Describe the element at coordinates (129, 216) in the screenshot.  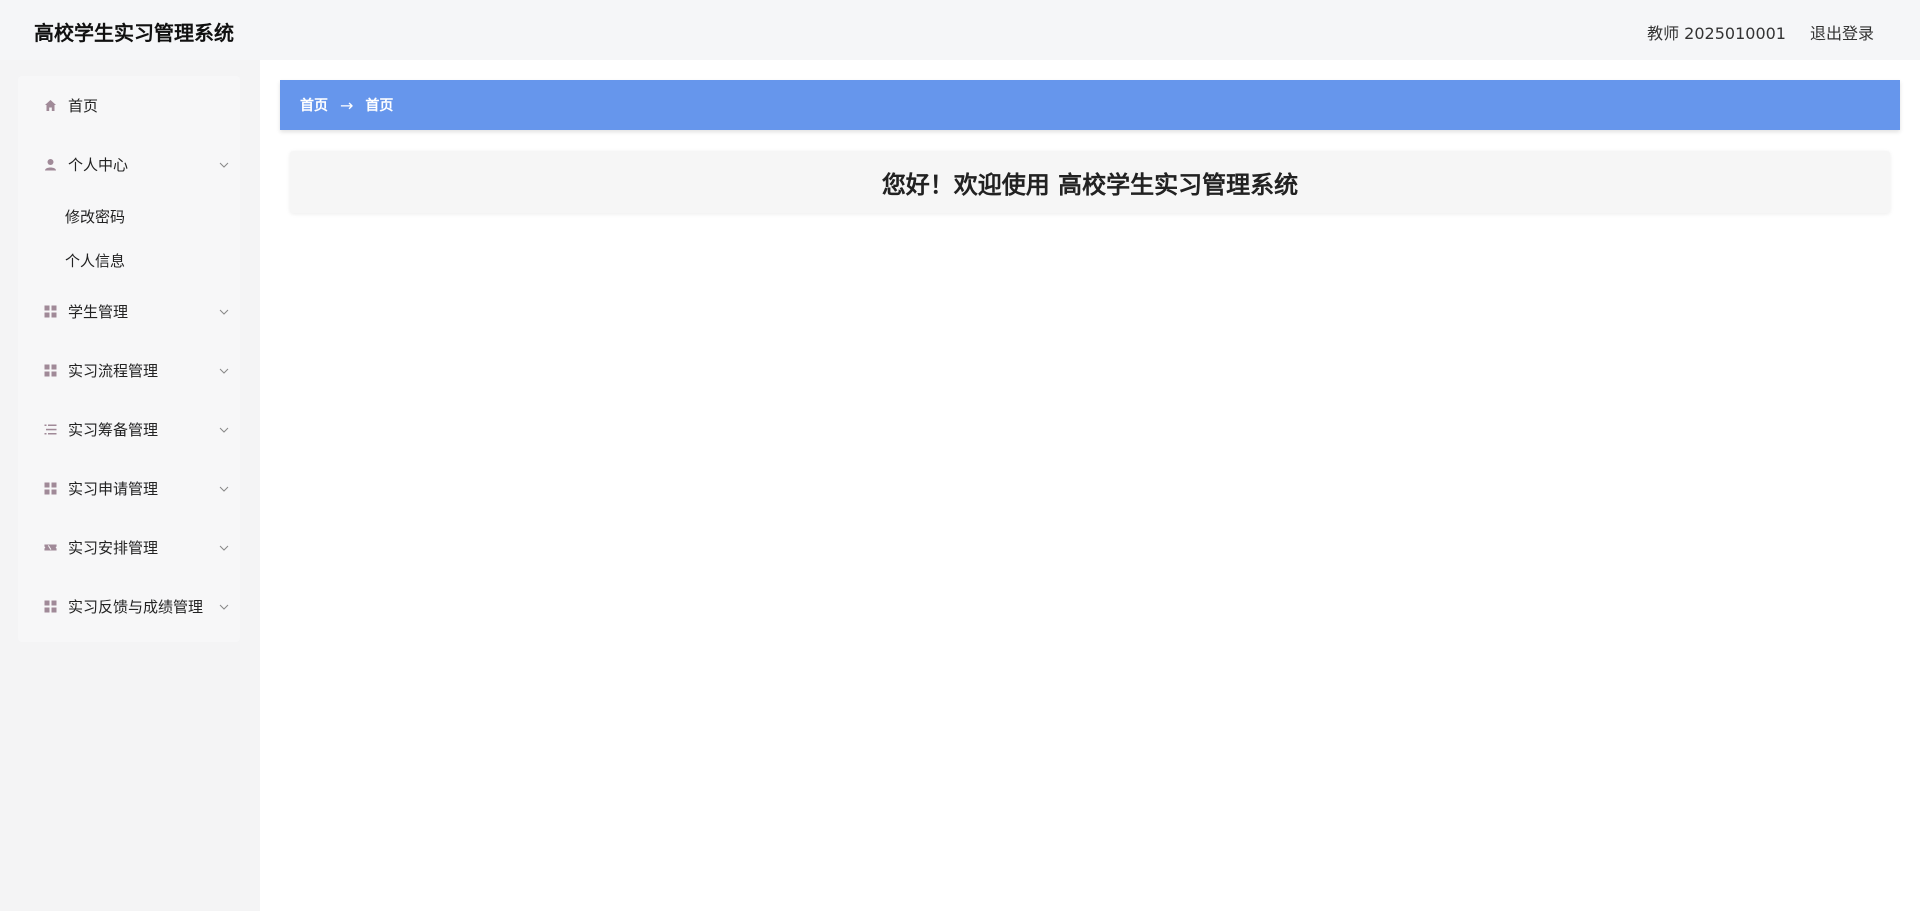
I see `sidebar-subitem-change-password: 修改密码` at that location.